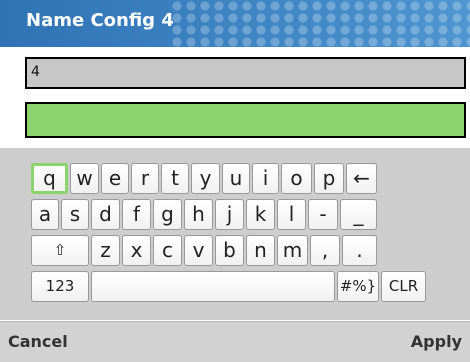 Image resolution: width=470 pixels, height=362 pixels. What do you see at coordinates (145, 178) in the screenshot?
I see `key-r: r` at bounding box center [145, 178].